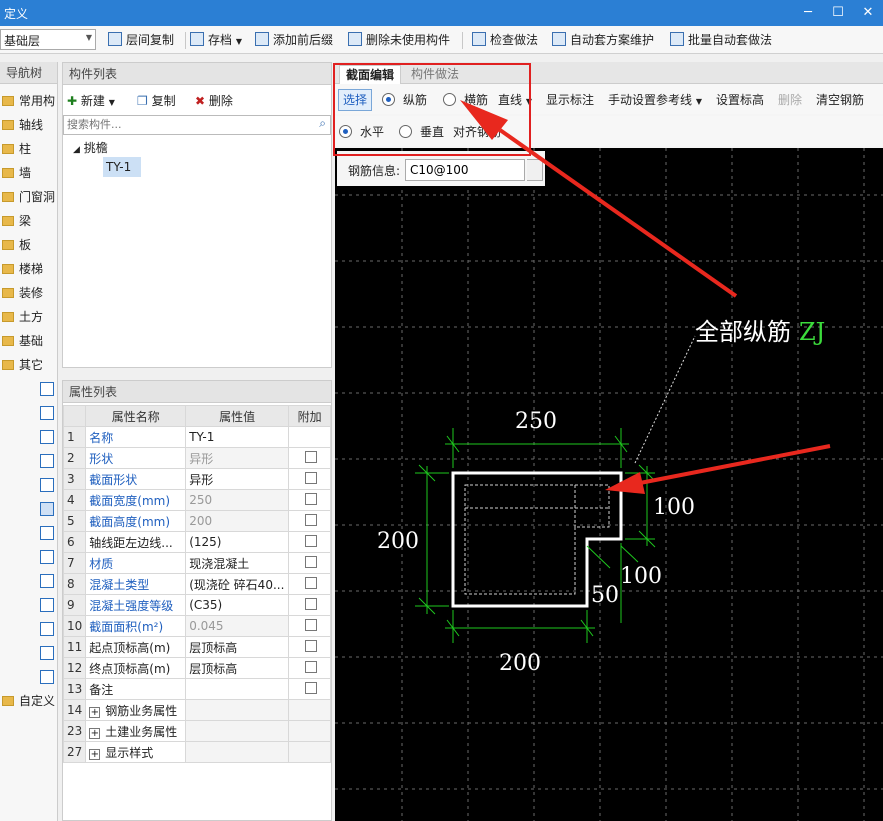  I want to click on table-row: 9 混凝土强度等级 (C35), so click(196, 605).